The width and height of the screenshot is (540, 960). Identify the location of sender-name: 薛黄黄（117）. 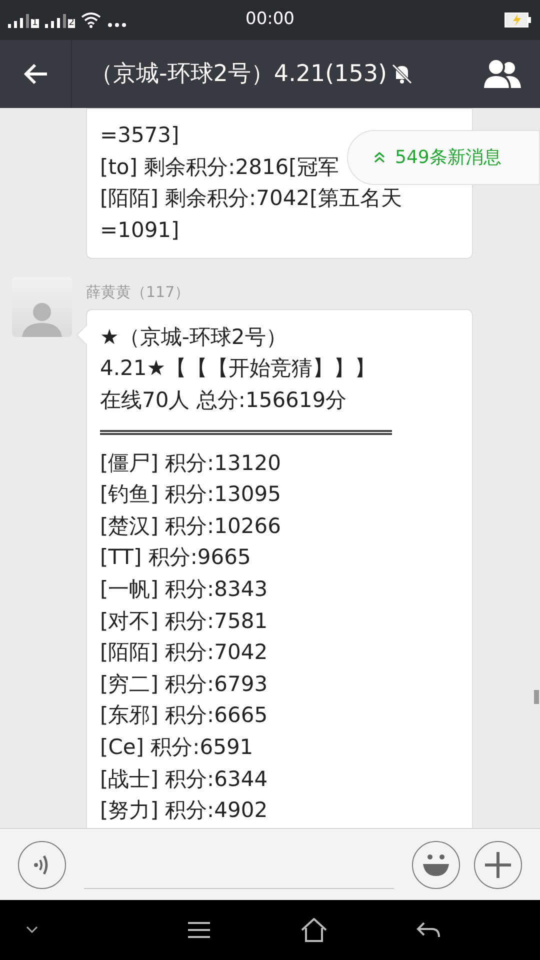
(138, 293).